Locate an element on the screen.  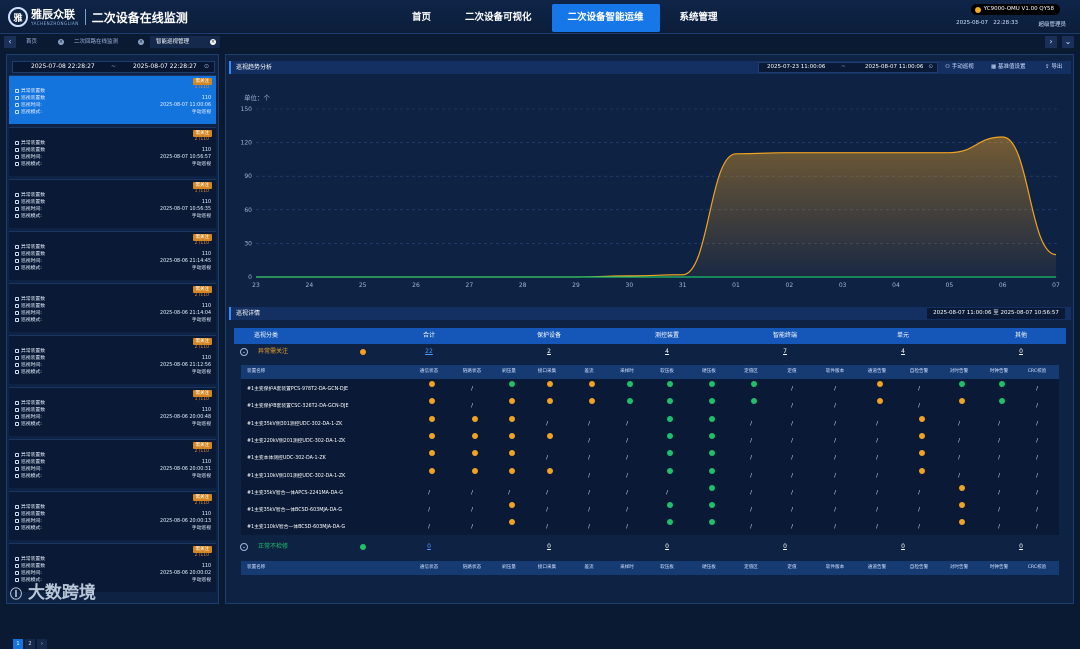
nav-visual: 二次设备可视化 is located at coordinates (498, 18).